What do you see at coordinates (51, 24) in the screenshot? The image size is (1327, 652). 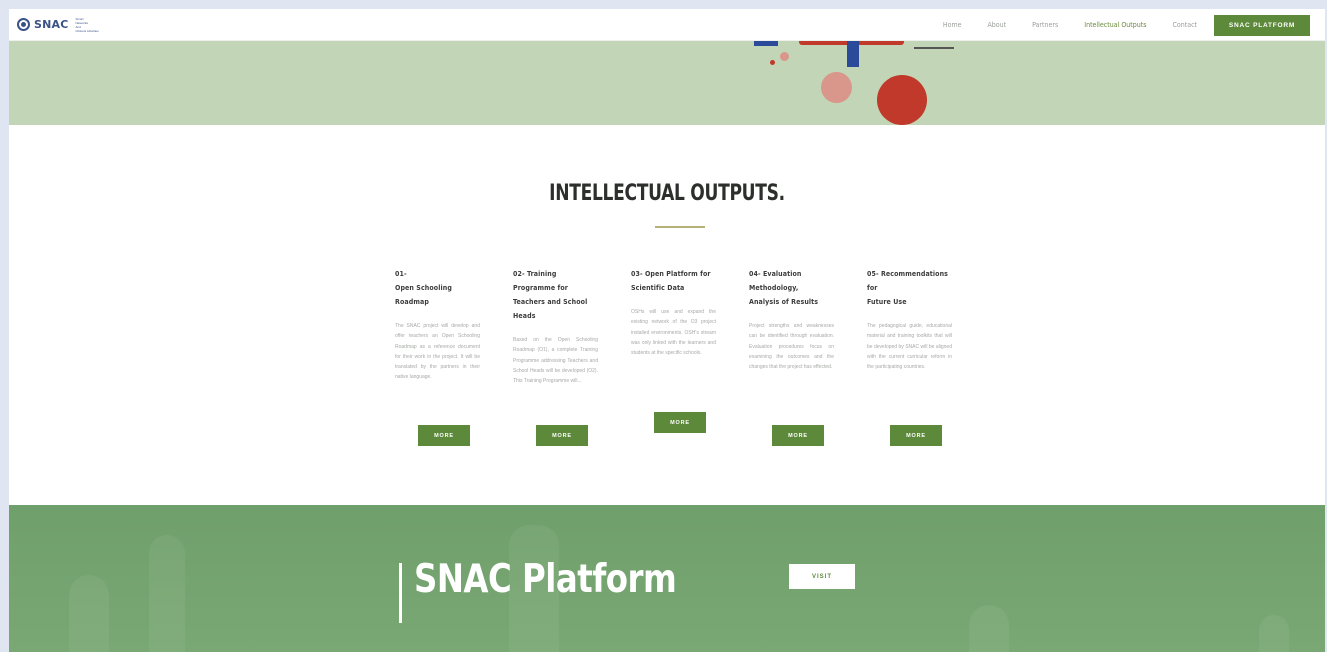 I see `logo-text: SNAC` at bounding box center [51, 24].